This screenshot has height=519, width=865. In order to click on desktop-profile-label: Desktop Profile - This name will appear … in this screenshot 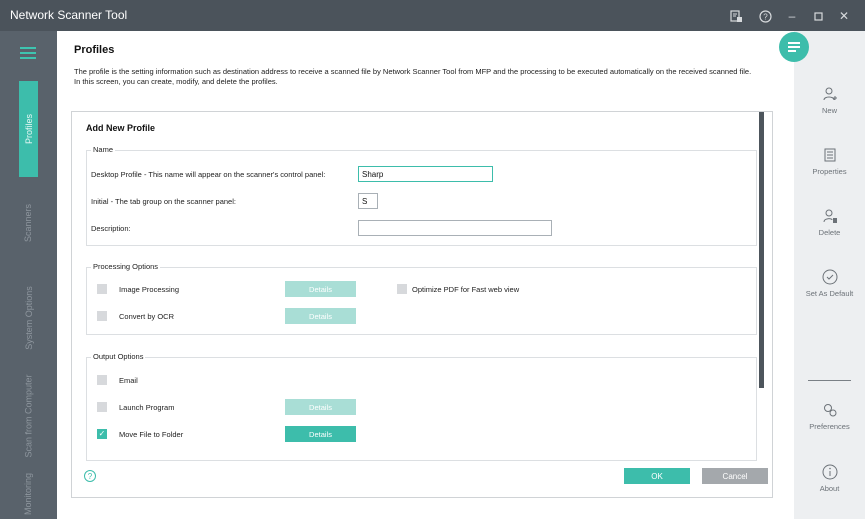, I will do `click(208, 174)`.